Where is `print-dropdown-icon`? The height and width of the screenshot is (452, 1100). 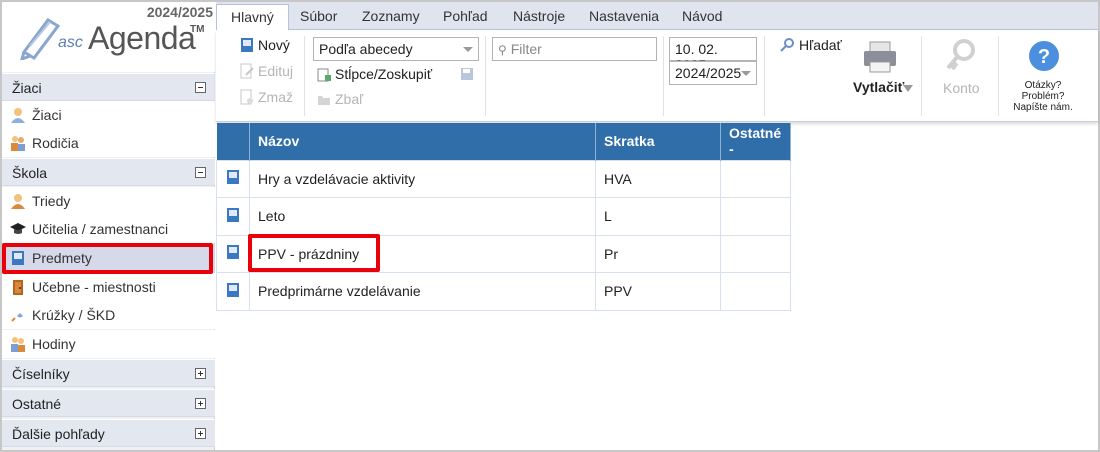 print-dropdown-icon is located at coordinates (908, 88).